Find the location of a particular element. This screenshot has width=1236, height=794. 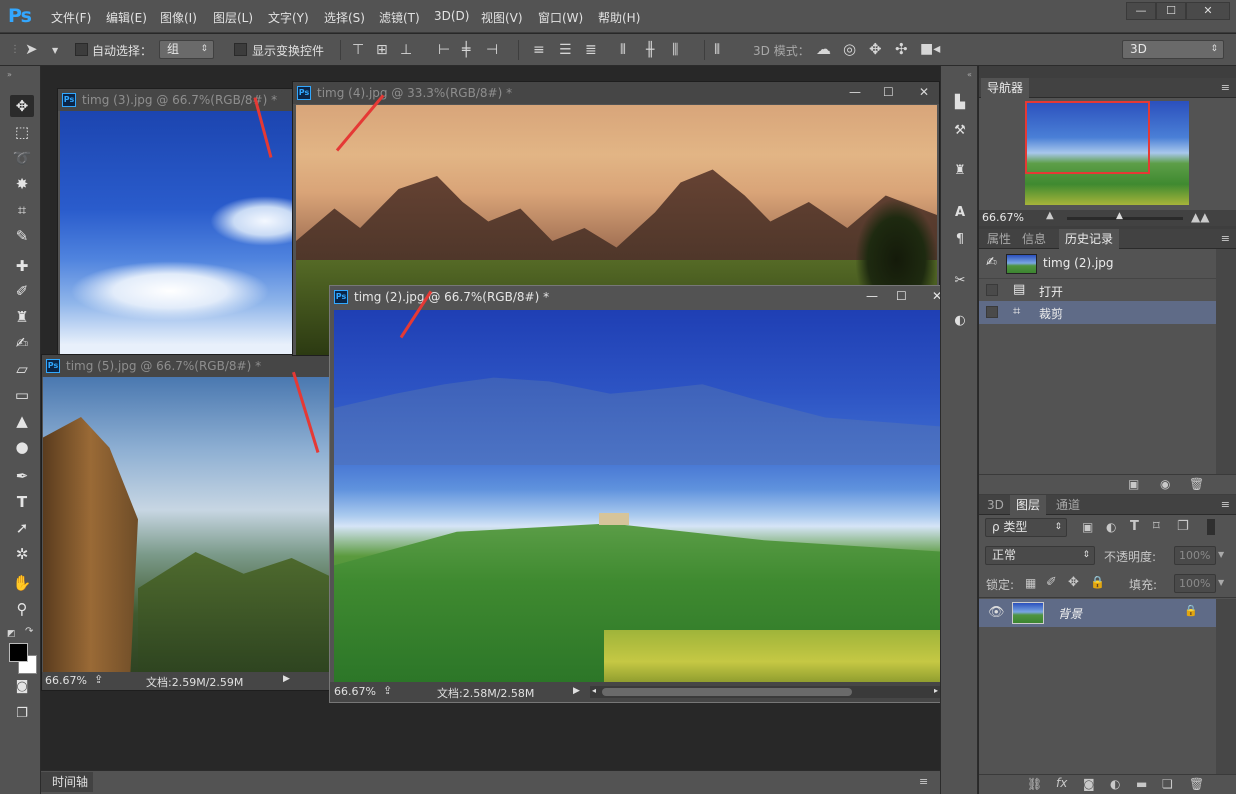

slide-3d-icon: ✣ is located at coordinates (901, 49).